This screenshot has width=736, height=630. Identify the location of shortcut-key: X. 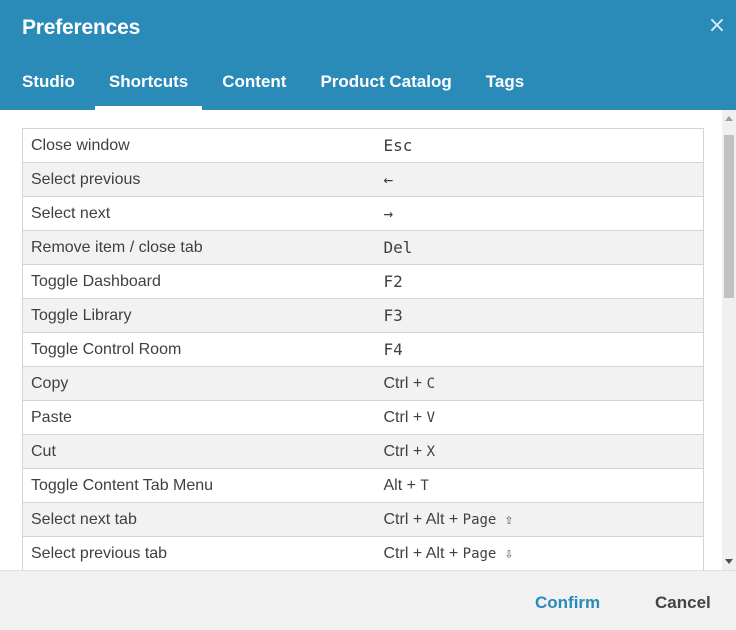
(431, 451).